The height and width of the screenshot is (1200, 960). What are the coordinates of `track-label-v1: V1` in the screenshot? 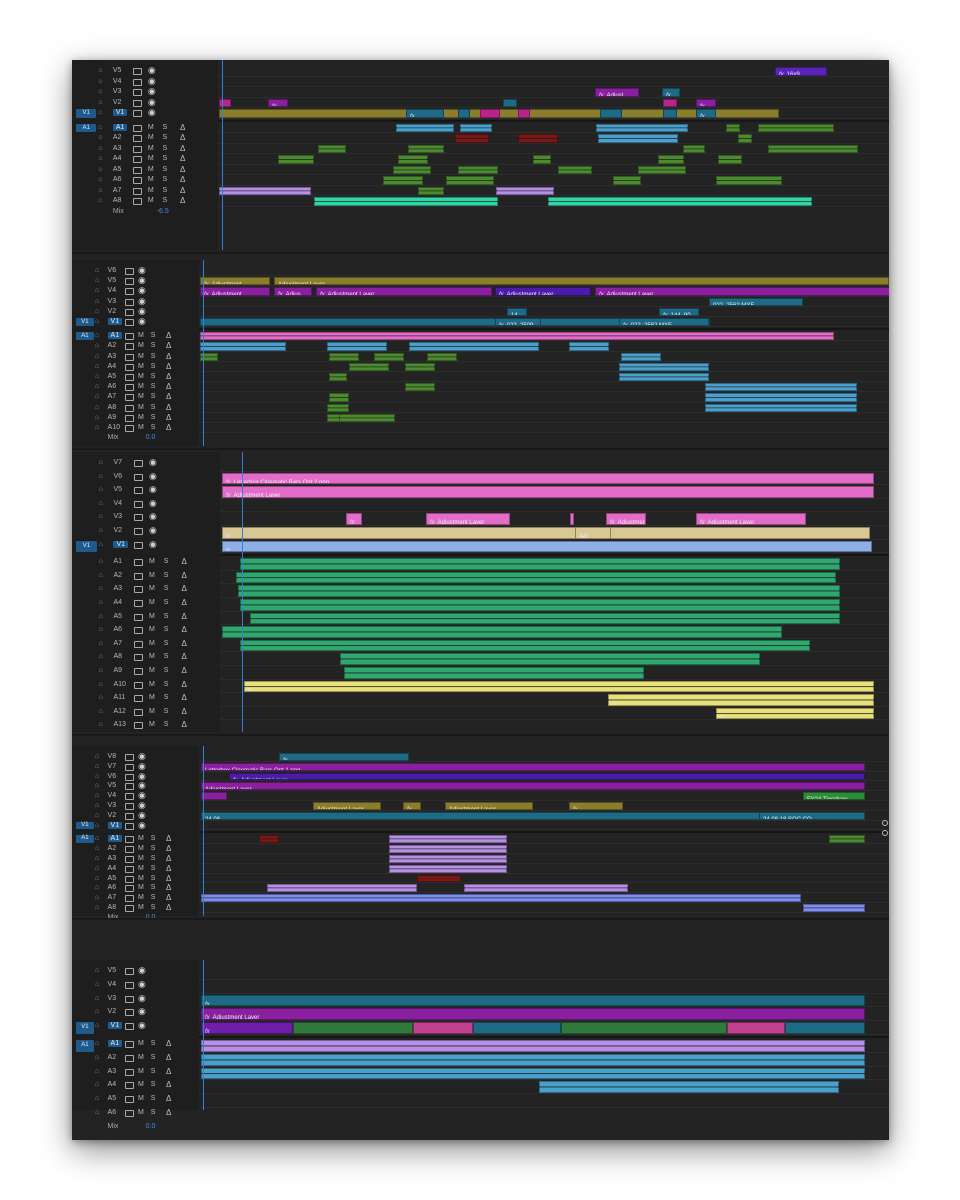 It's located at (120, 544).